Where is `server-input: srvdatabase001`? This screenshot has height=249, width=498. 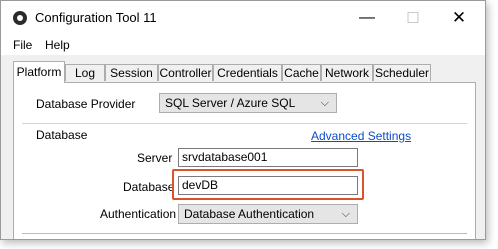 server-input: srvdatabase001 is located at coordinates (268, 157).